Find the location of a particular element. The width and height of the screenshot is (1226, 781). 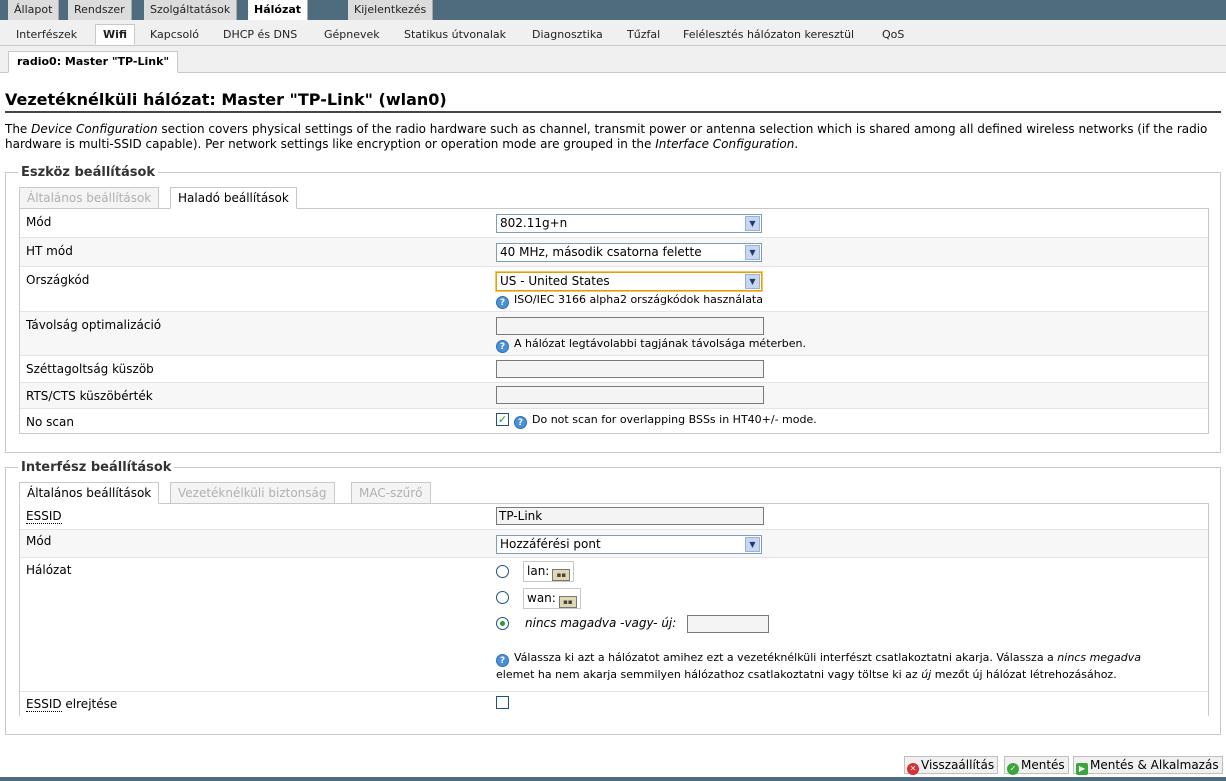

iface-mode-label: Mód is located at coordinates (39, 541).